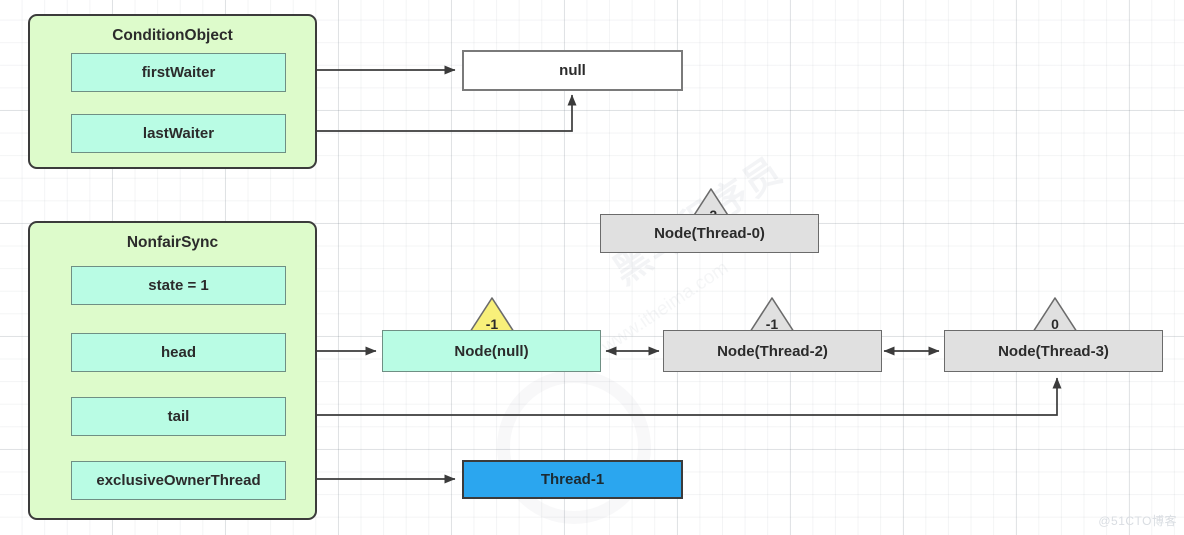  I want to click on condition-object-title: ConditionObject, so click(172, 35).